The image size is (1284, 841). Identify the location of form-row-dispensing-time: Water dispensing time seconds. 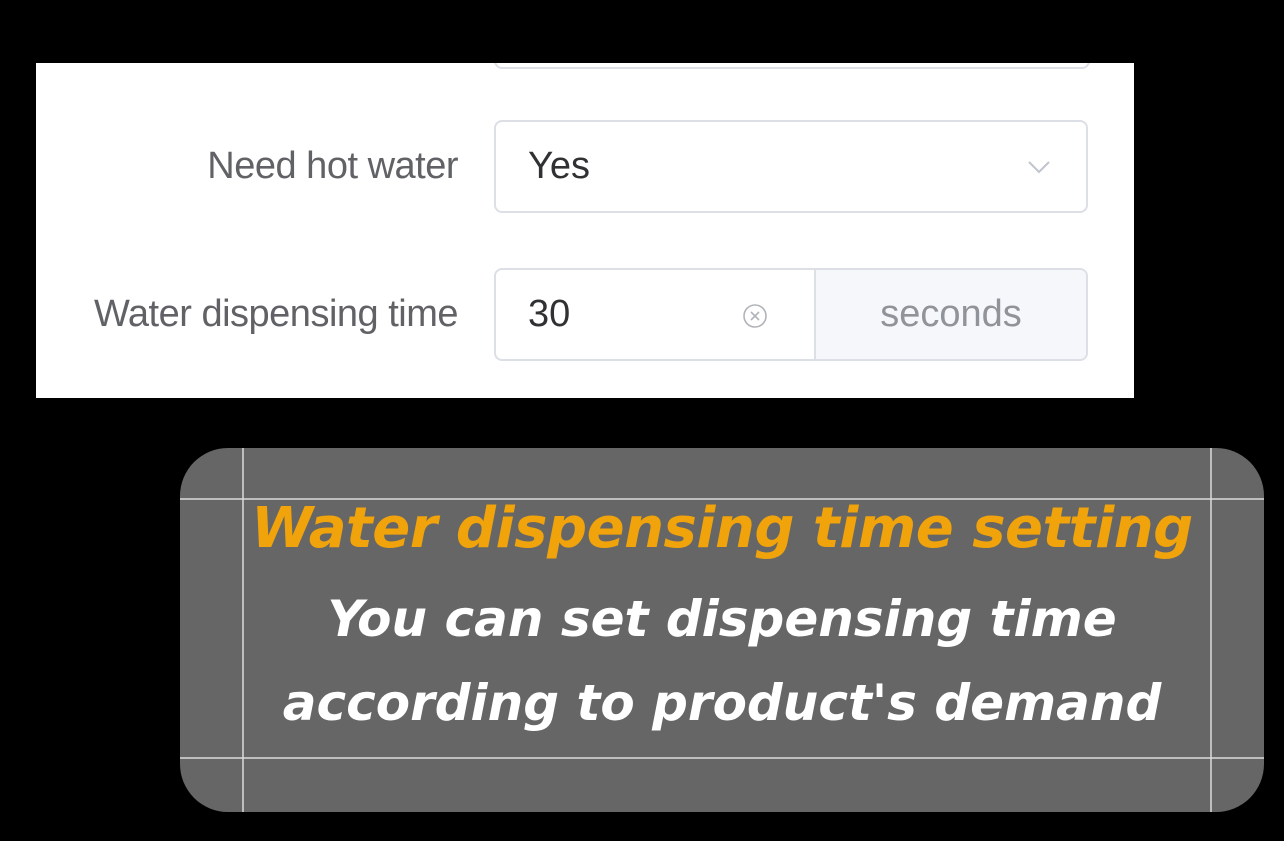
(585, 314).